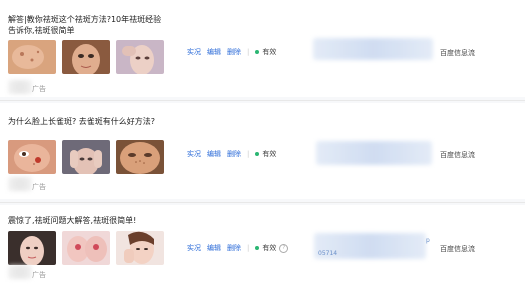 The width and height of the screenshot is (525, 293). Describe the element at coordinates (284, 248) in the screenshot. I see `help-icon: ?` at that location.